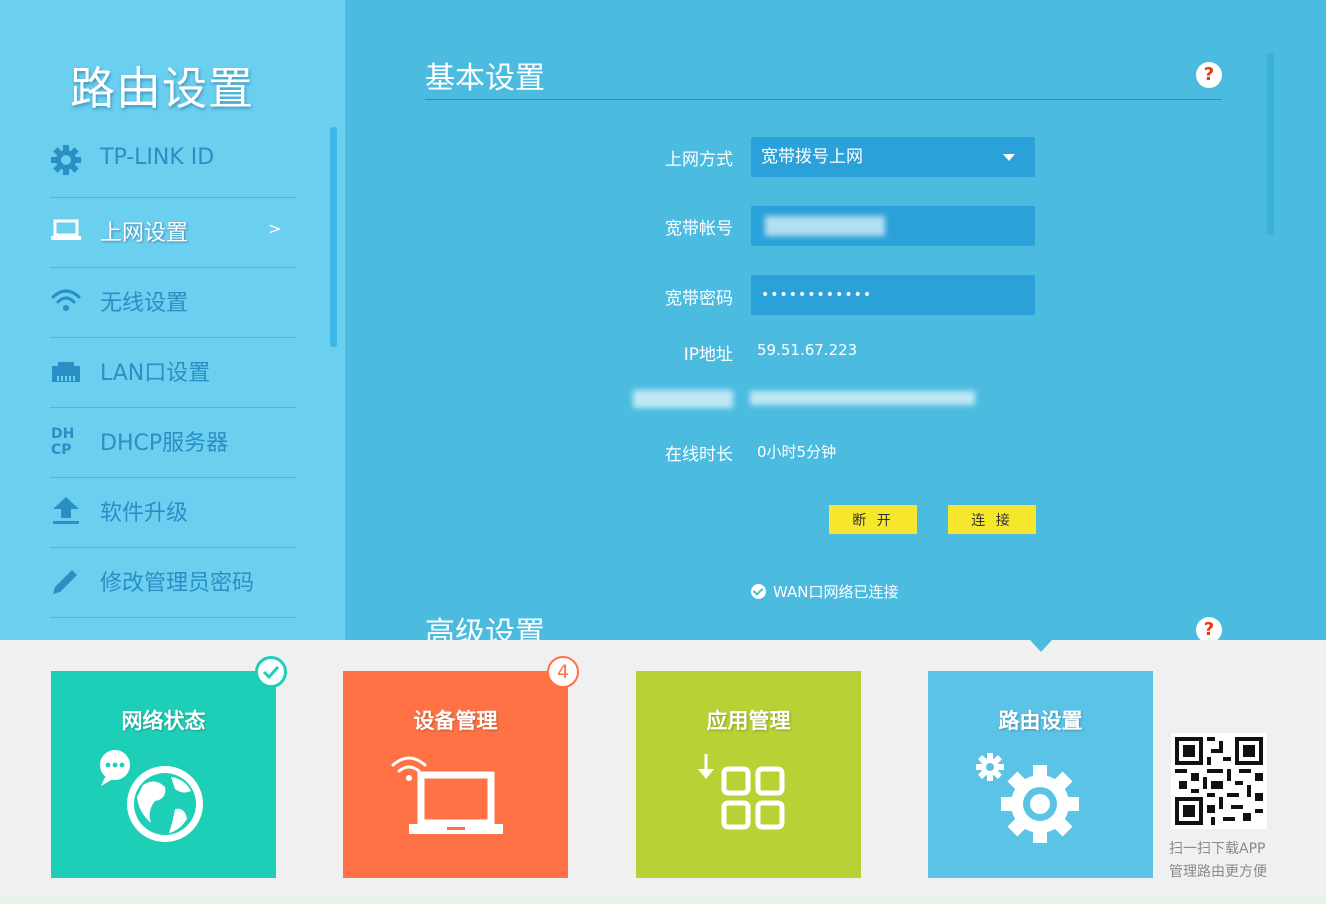 Image resolution: width=1326 pixels, height=904 pixels. I want to click on tile-router-settings: 路由设置, so click(1040, 774).